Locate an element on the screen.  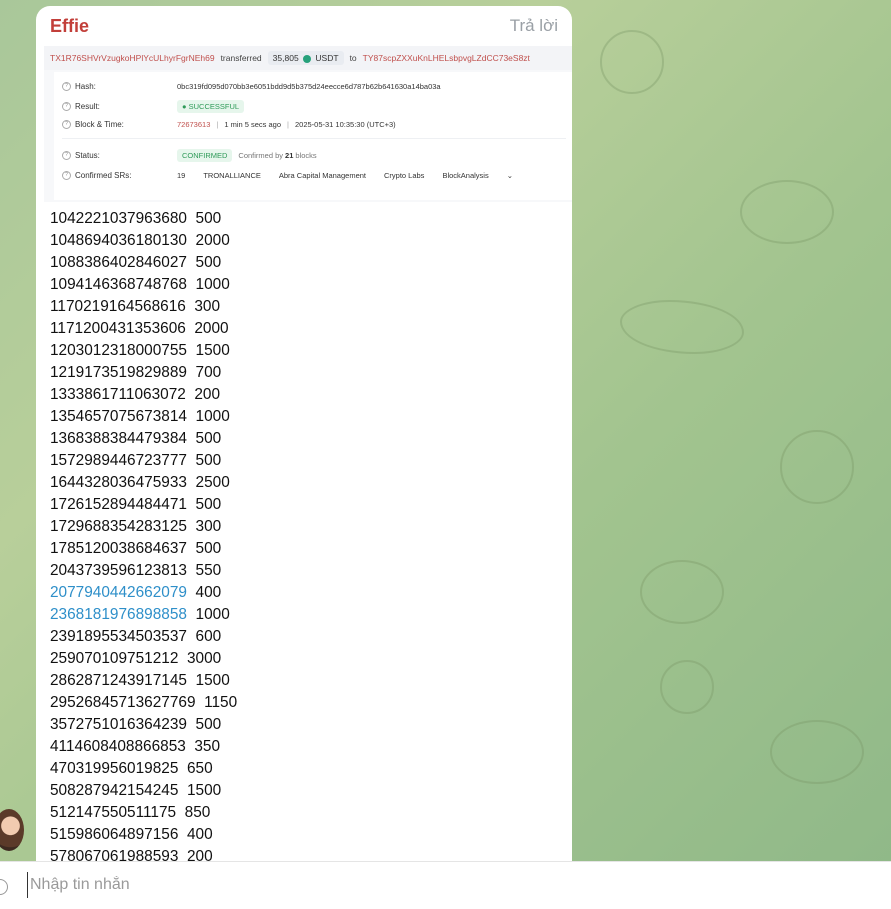
line-id: 1729688354283125 is located at coordinates (118, 526).